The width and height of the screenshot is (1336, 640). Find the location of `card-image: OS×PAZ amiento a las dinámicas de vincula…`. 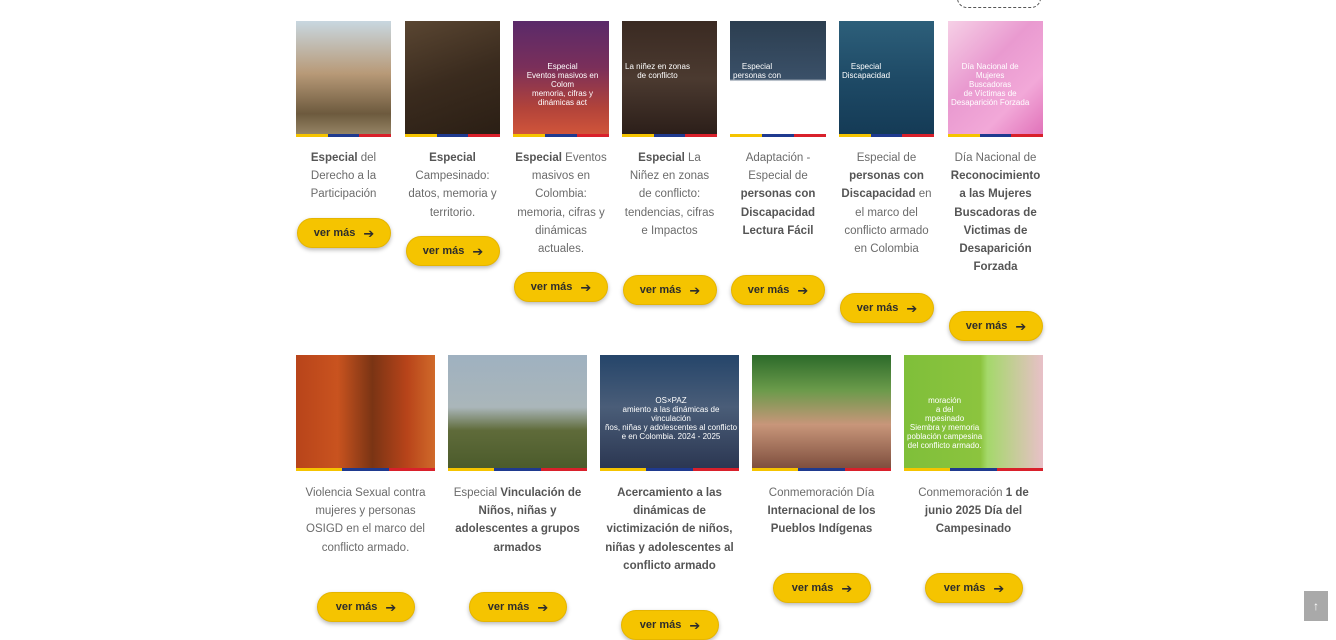

card-image: OS×PAZ amiento a las dinámicas de vincula… is located at coordinates (669, 413).